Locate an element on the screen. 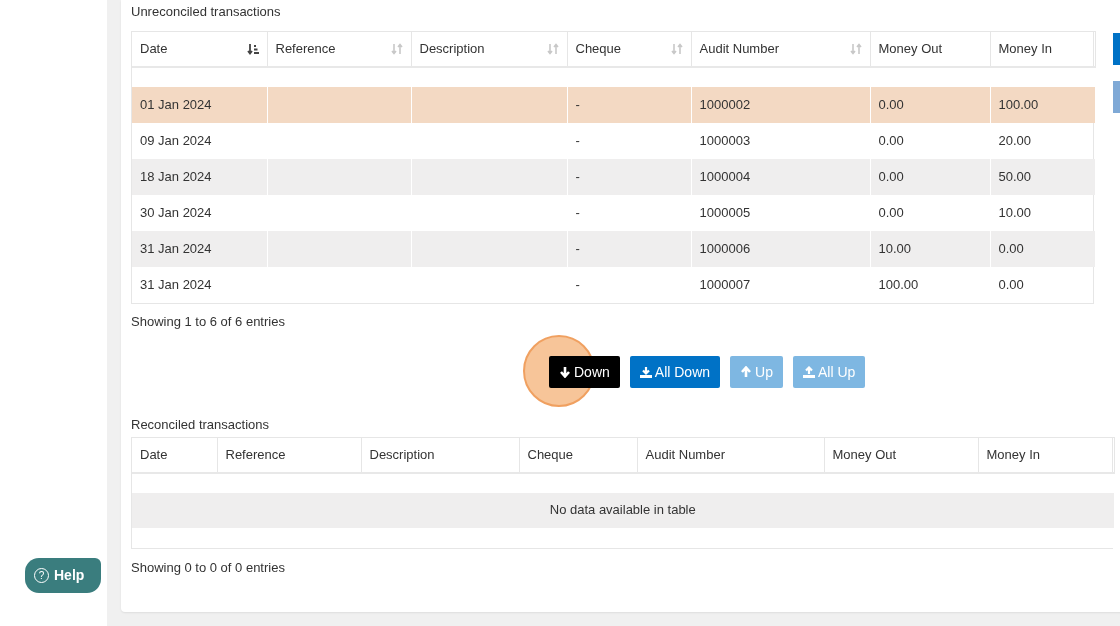 The image size is (1120, 626). action-button: Down is located at coordinates (584, 372).